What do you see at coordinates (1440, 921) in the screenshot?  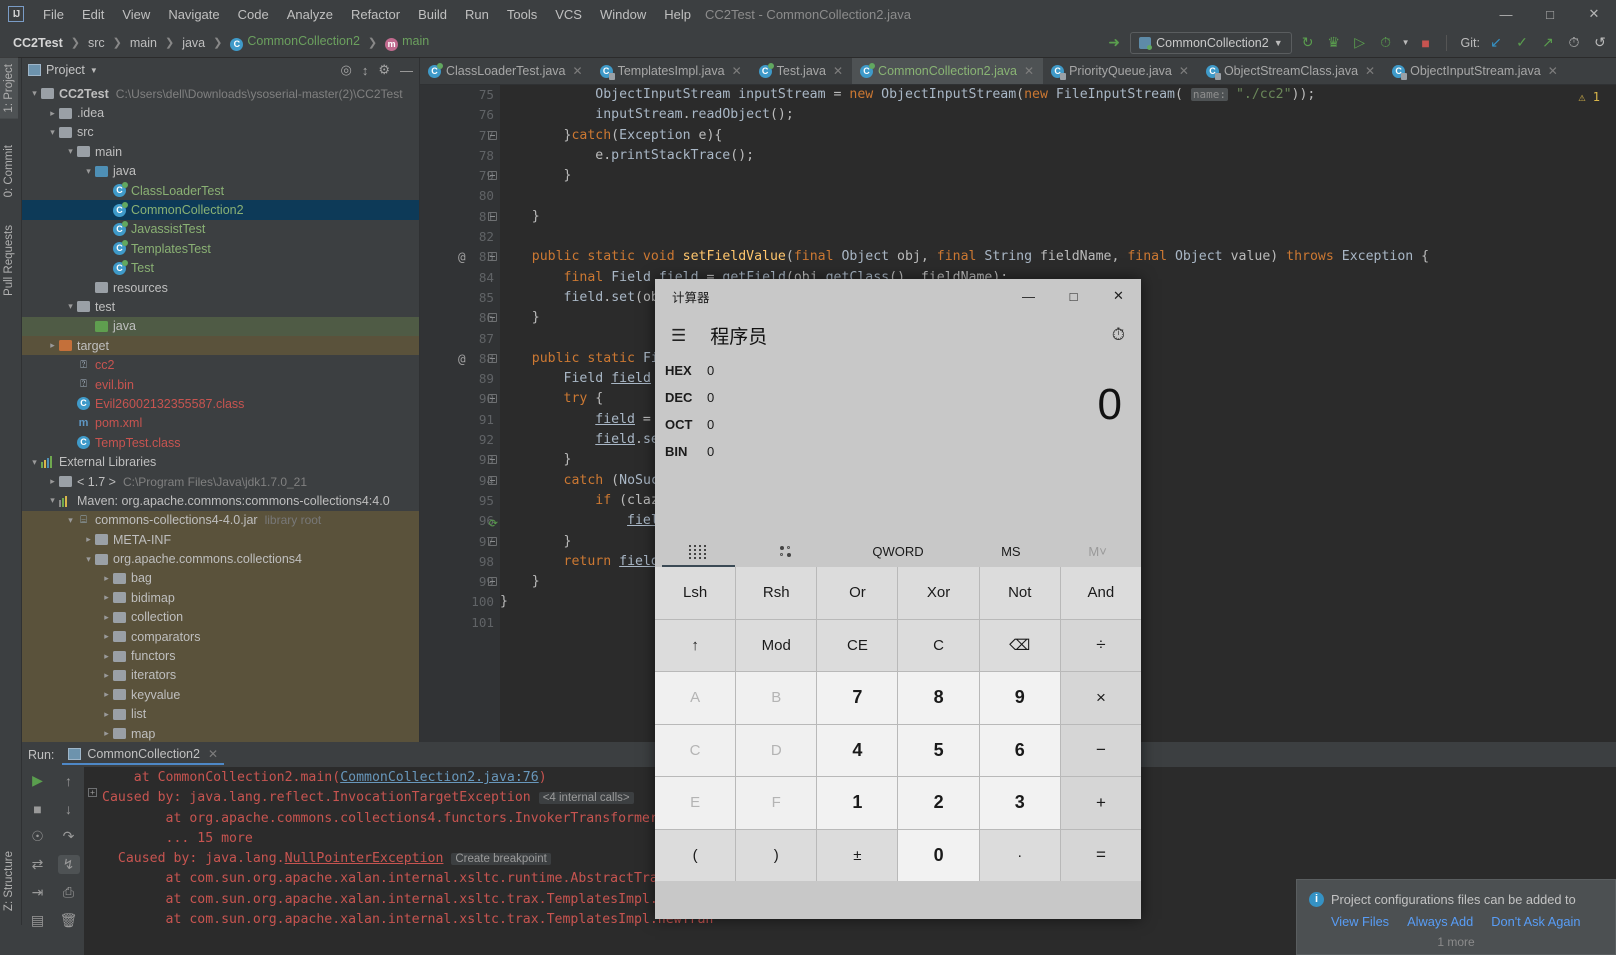 I see `notification-action-always-add: Always Add` at bounding box center [1440, 921].